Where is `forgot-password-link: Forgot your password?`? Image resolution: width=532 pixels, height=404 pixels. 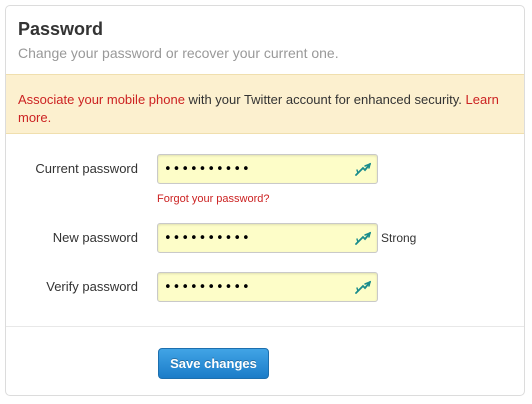 forgot-password-link: Forgot your password? is located at coordinates (213, 199).